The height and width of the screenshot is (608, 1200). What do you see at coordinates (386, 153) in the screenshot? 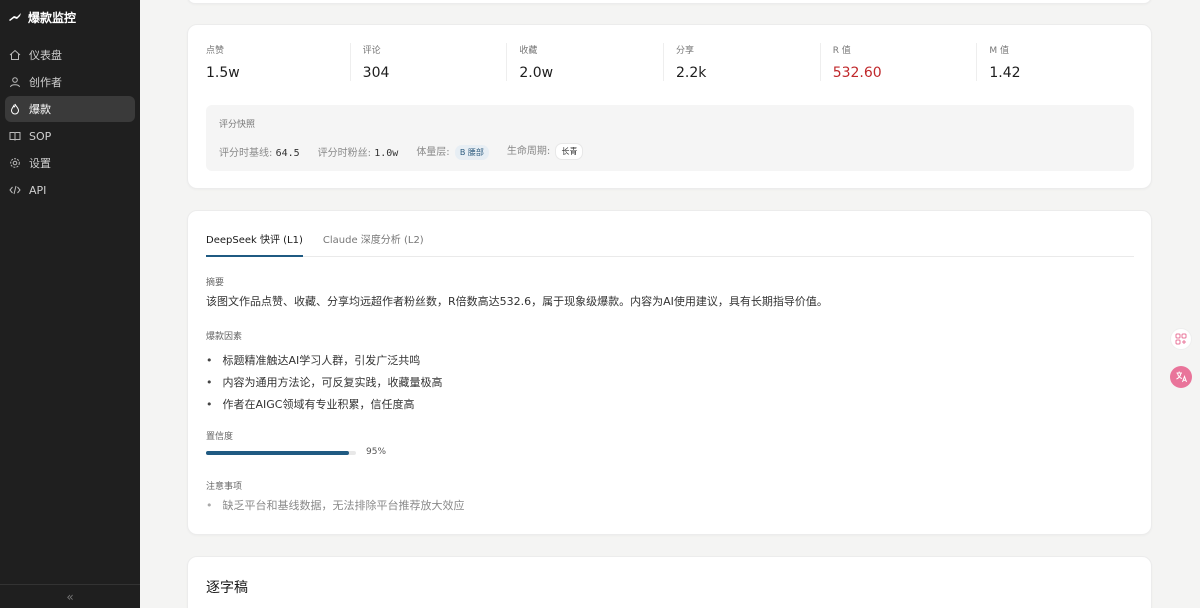
I see `fans-value: 1.0w` at bounding box center [386, 153].